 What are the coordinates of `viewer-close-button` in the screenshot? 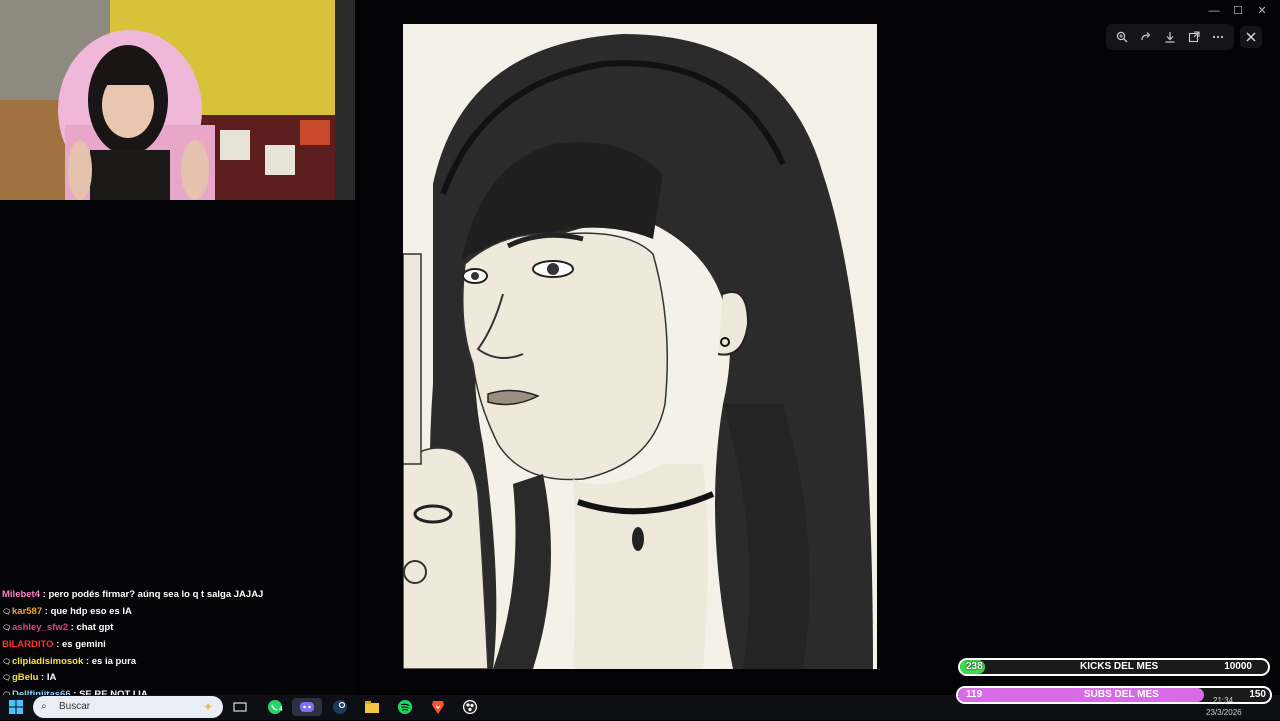 It's located at (1251, 37).